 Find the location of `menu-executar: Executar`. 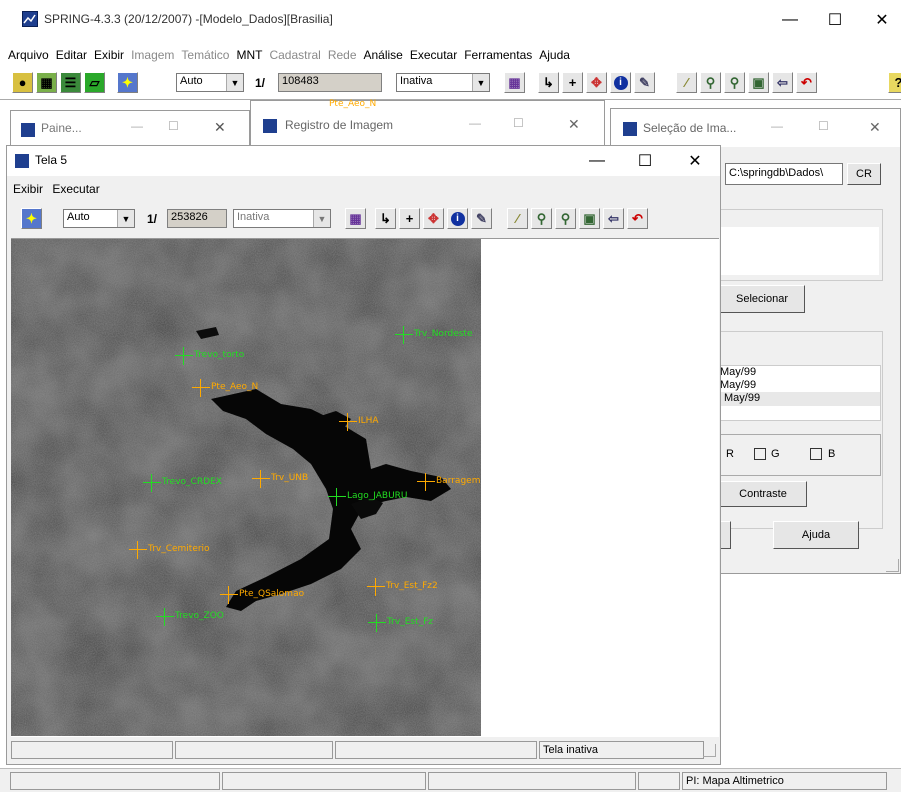

menu-executar: Executar is located at coordinates (75, 189).